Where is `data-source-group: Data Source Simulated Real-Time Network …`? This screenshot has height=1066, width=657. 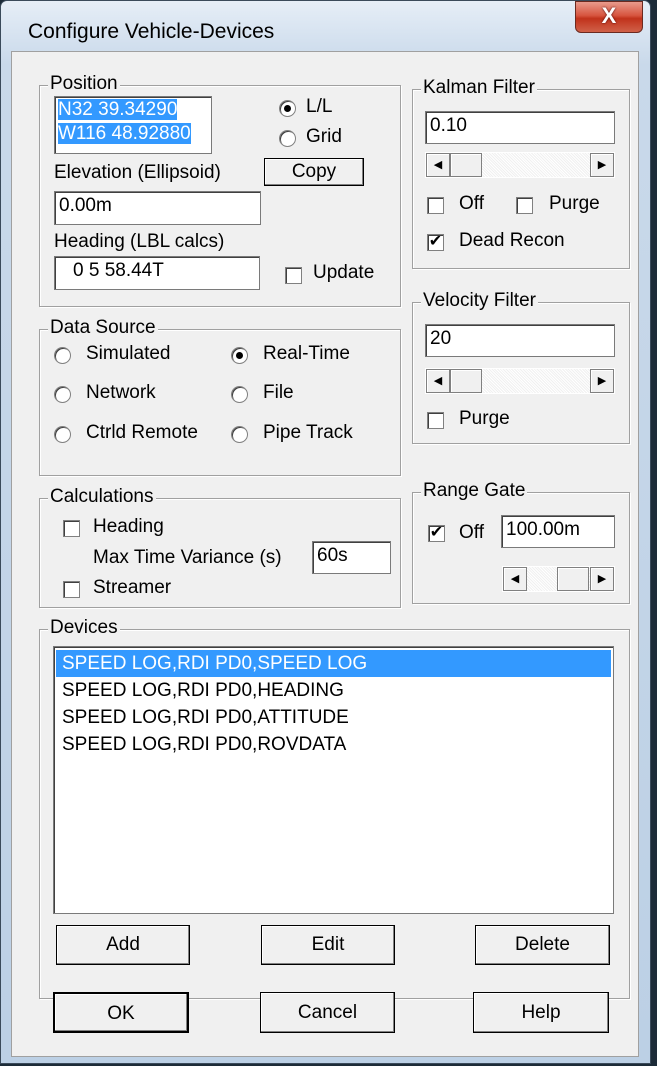
data-source-group: Data Source Simulated Real-Time Network … is located at coordinates (220, 396).